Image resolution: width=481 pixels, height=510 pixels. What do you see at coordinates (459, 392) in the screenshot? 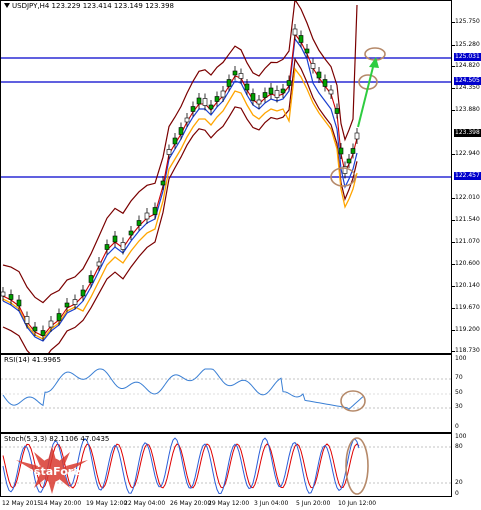
I see `rsi-tick-label: 50` at bounding box center [459, 392].